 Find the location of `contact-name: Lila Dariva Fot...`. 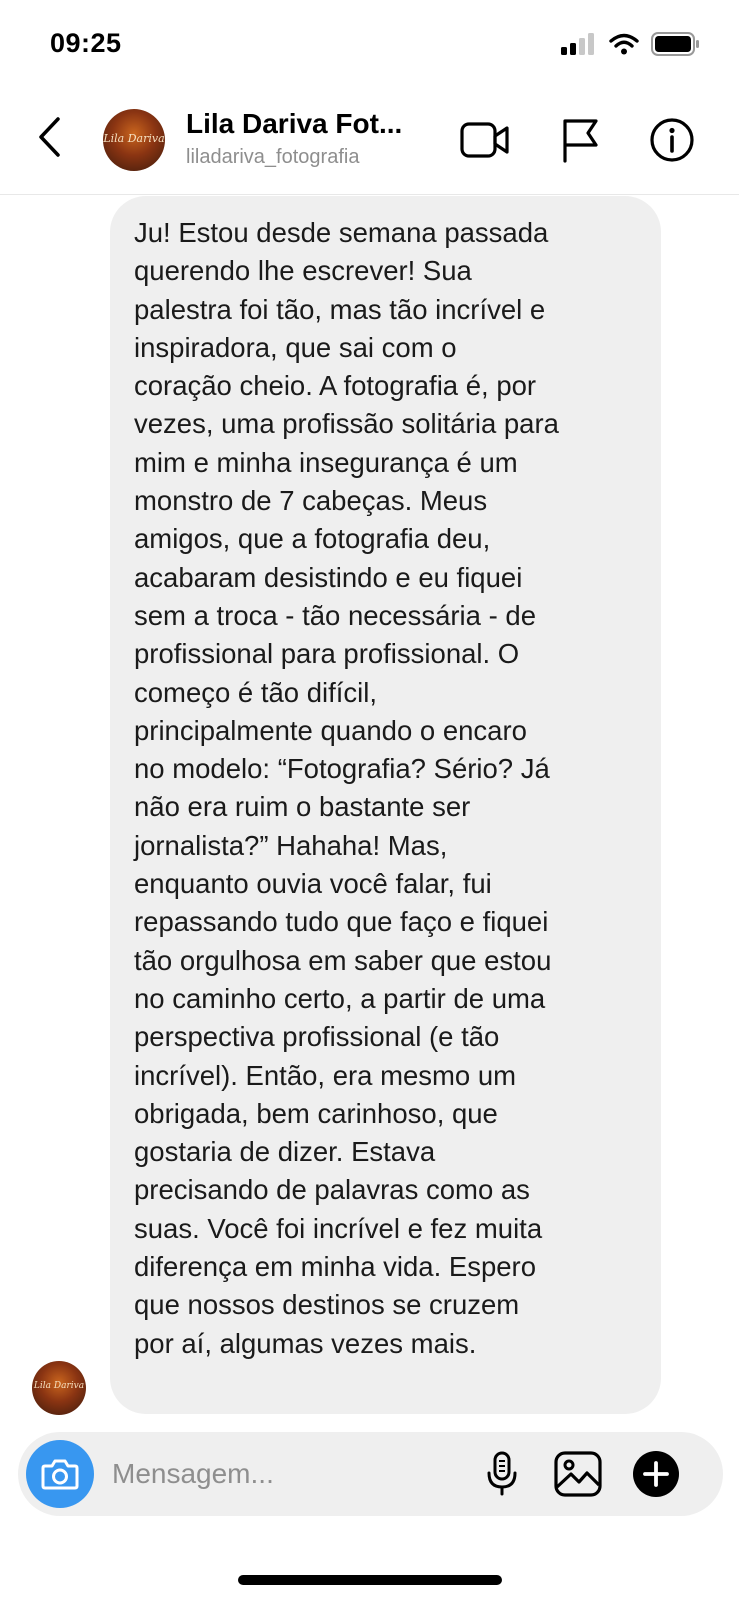

contact-name: Lila Dariva Fot... is located at coordinates (294, 123).